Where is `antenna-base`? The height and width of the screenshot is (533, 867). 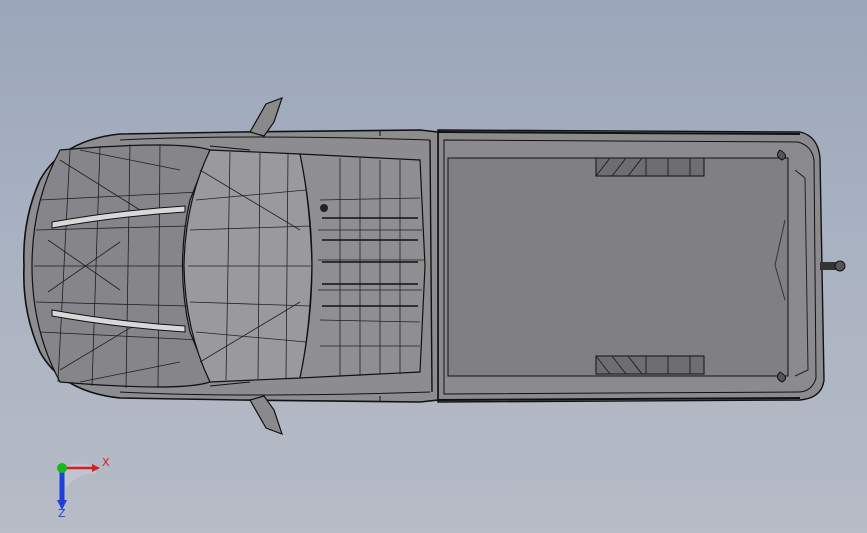
antenna-base is located at coordinates (324, 208).